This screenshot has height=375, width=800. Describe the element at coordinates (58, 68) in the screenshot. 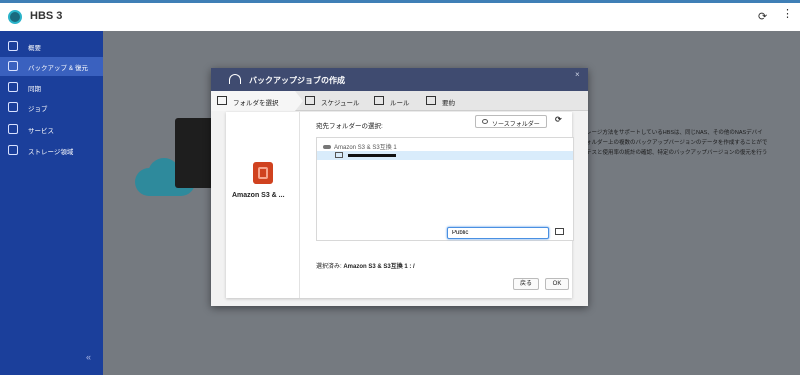

I see `sidebar-item-label: バックアップ & 復元` at that location.